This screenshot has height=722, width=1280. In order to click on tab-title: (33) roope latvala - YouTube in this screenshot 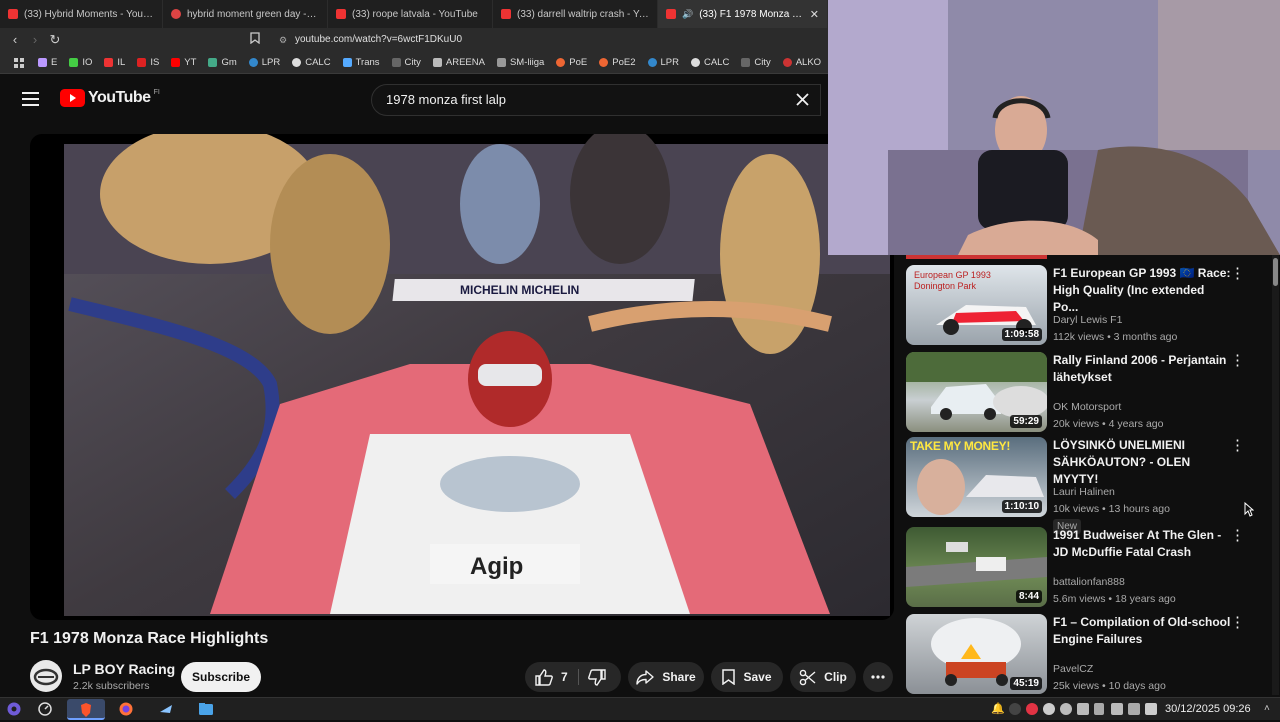, I will do `click(415, 14)`.